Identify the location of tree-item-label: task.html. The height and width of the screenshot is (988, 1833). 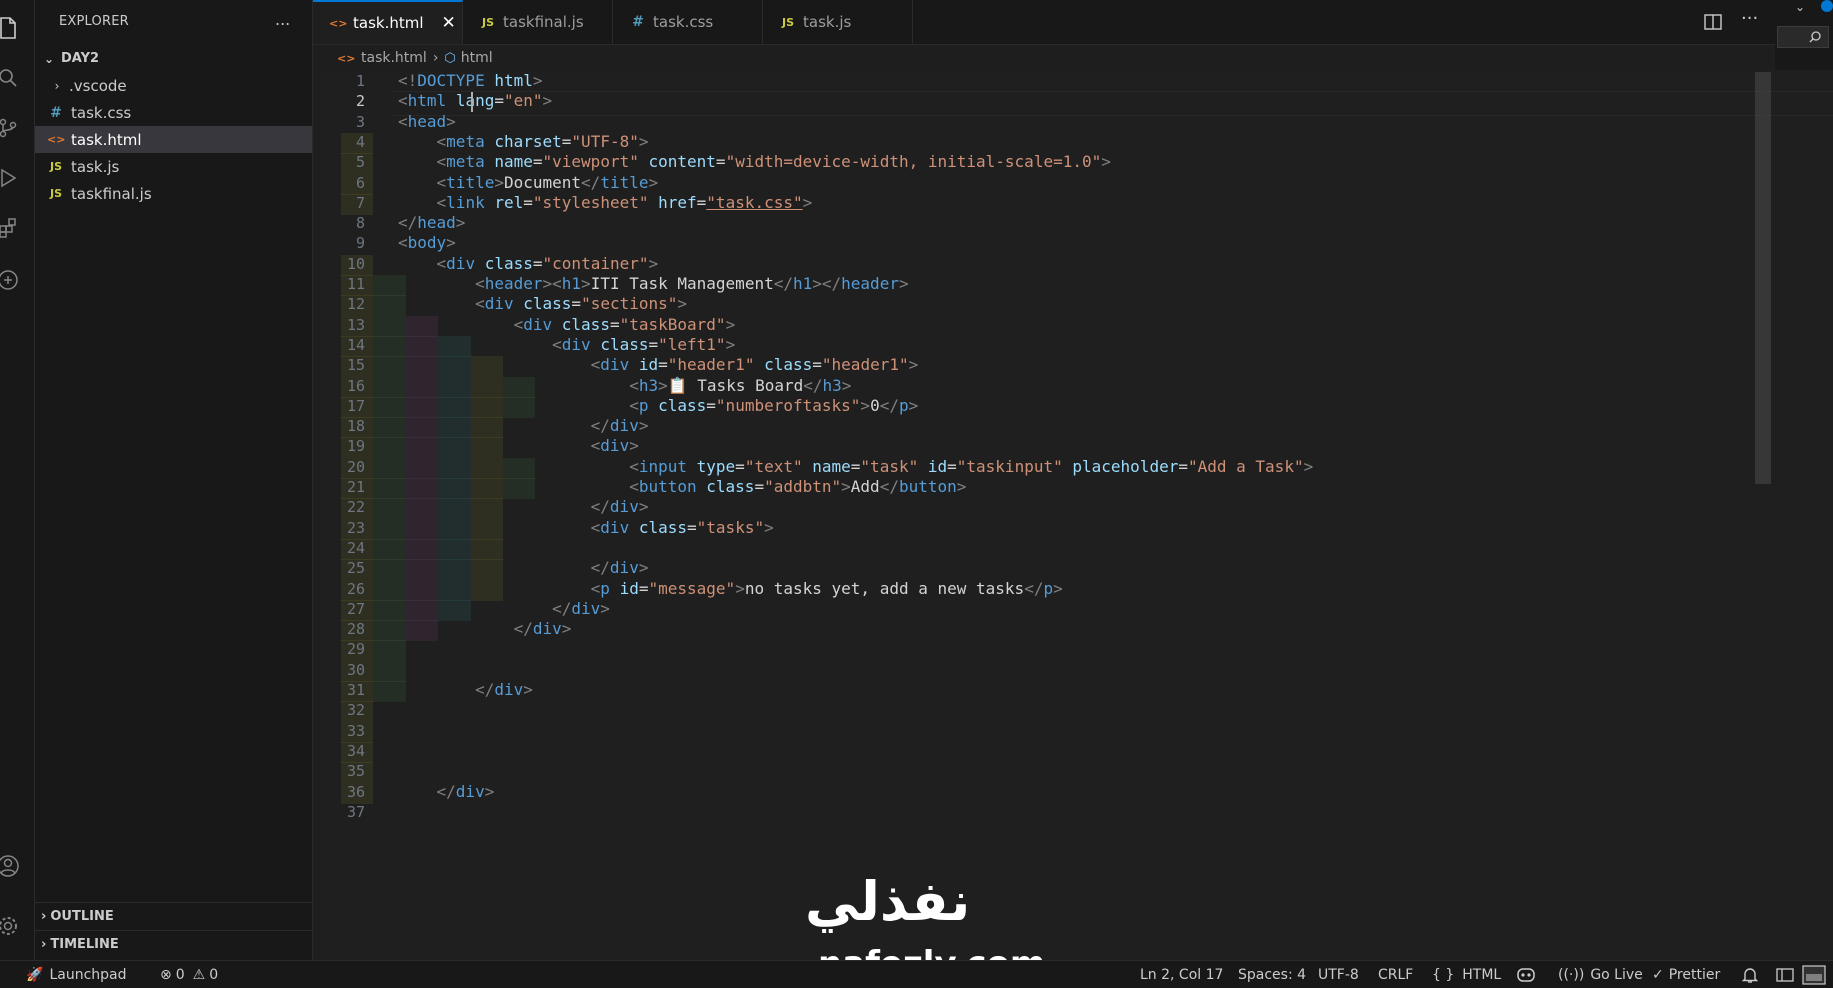
(106, 139).